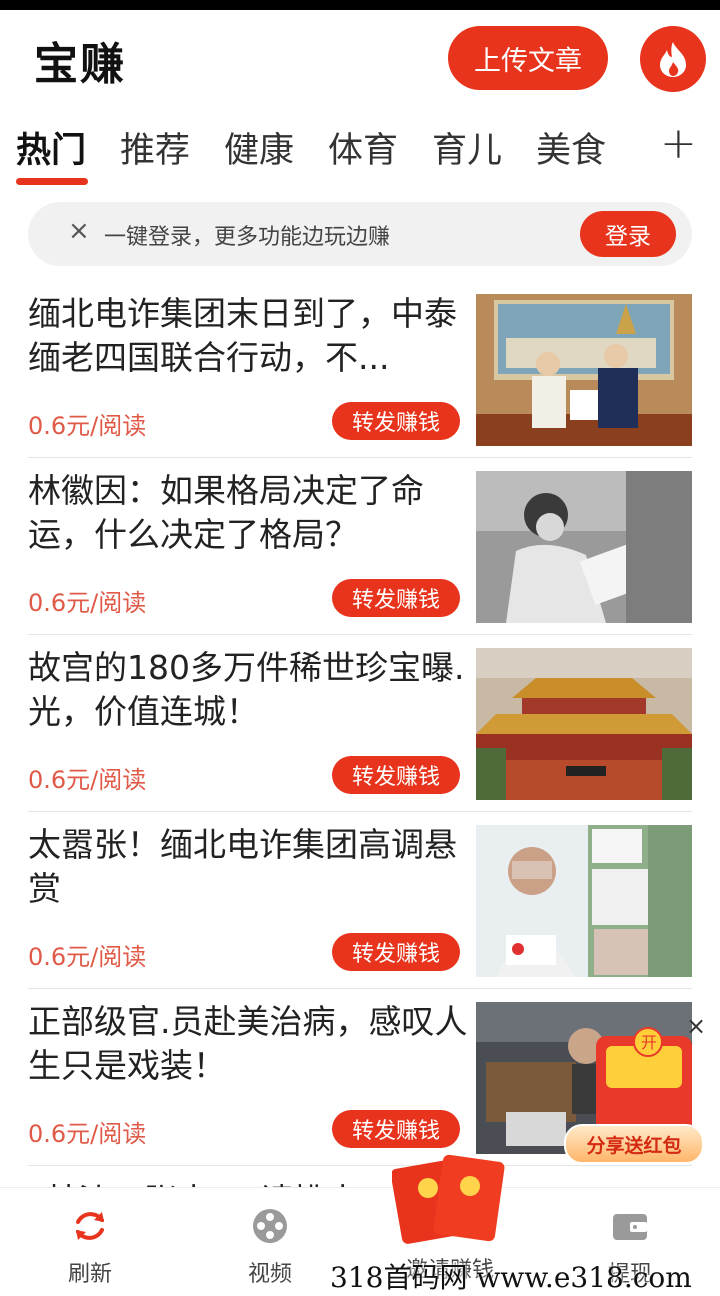  What do you see at coordinates (511, 1277) in the screenshot?
I see `watermark: 318首码网 www.e318.com` at bounding box center [511, 1277].